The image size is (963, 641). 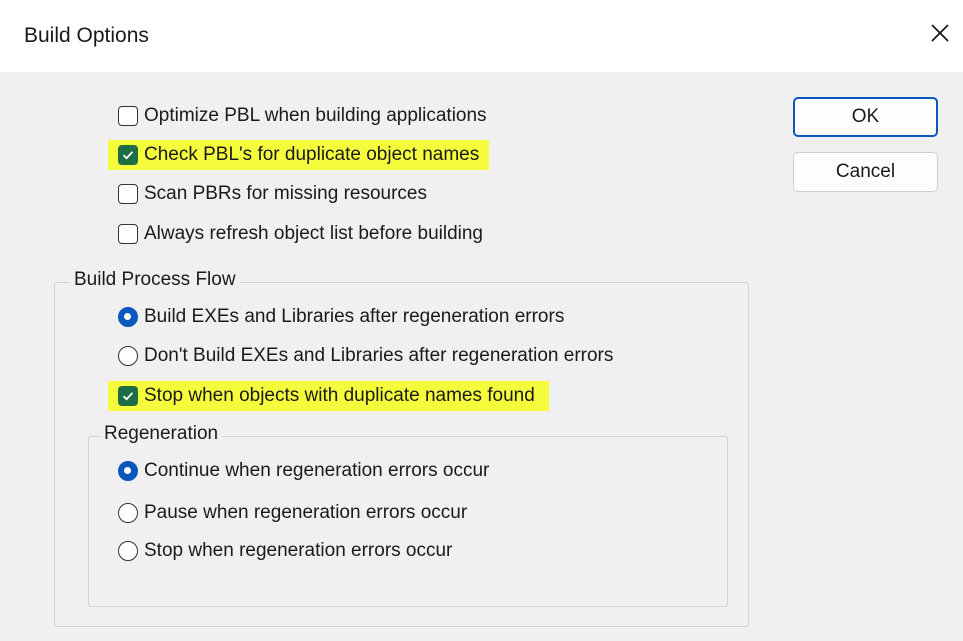 I want to click on radio-label: Continue when regeneration errors occur, so click(x=317, y=470).